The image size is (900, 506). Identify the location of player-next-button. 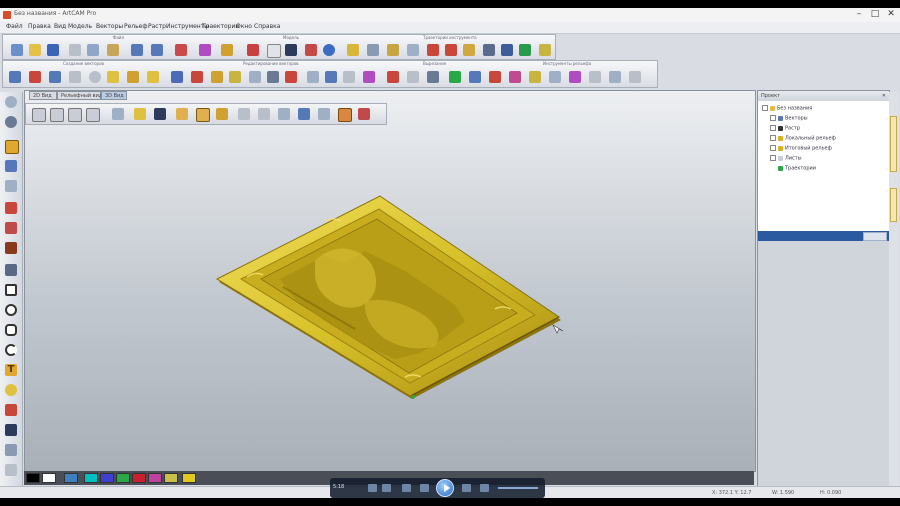
(466, 488).